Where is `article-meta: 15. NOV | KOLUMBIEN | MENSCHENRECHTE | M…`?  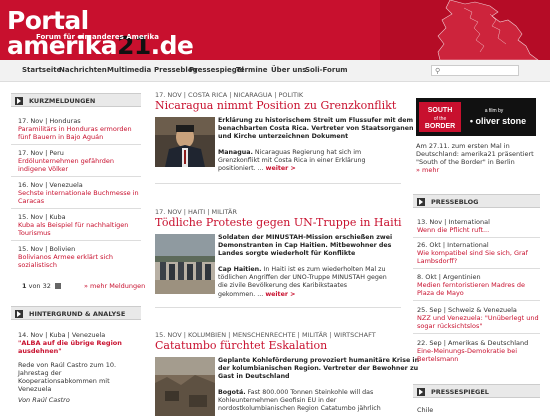 article-meta: 15. NOV | KOLUMBIEN | MENSCHENRECHTE | M… is located at coordinates (265, 335).